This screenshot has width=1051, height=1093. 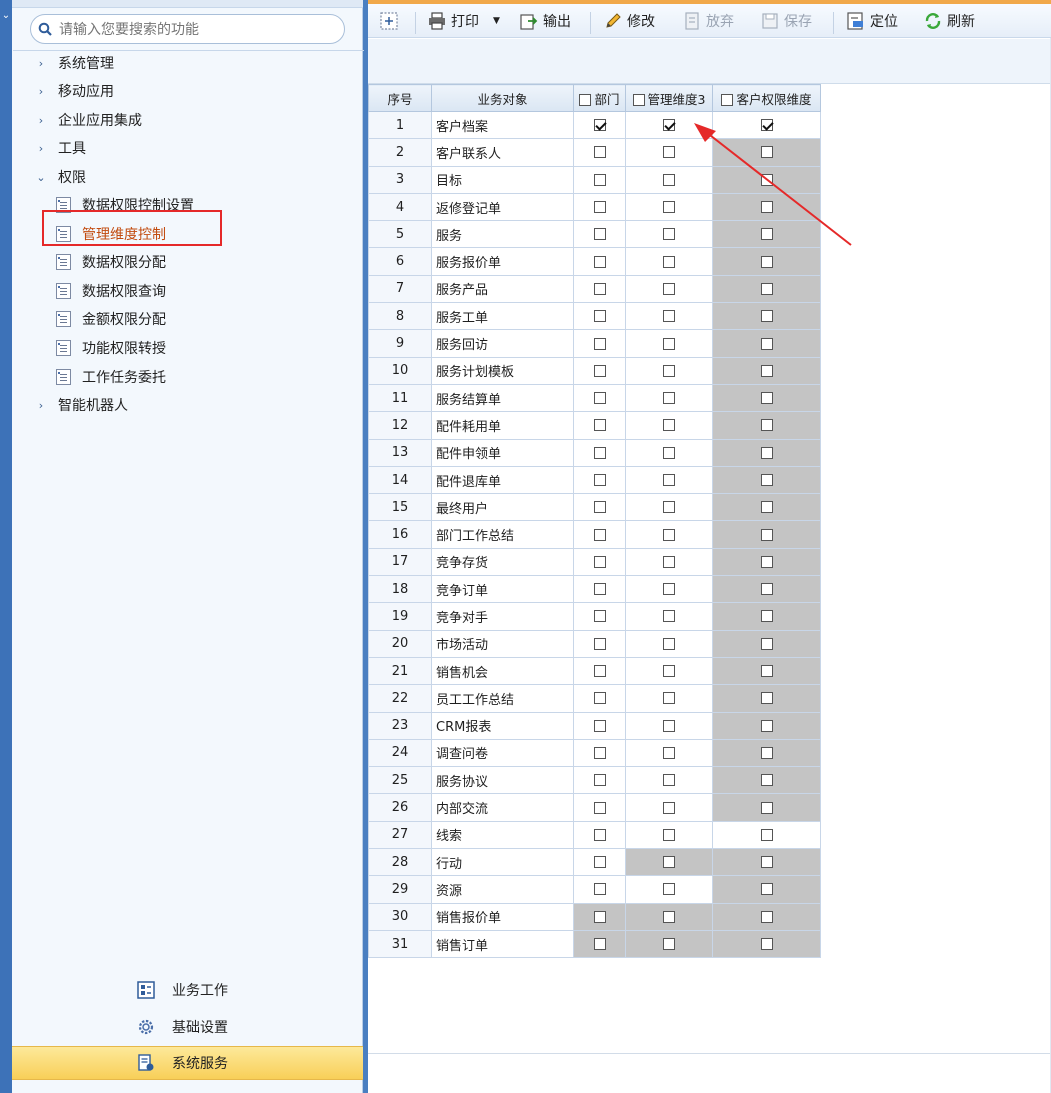 What do you see at coordinates (111, 291) in the screenshot?
I see `leaf-data-permission-query: 数据权限查询` at bounding box center [111, 291].